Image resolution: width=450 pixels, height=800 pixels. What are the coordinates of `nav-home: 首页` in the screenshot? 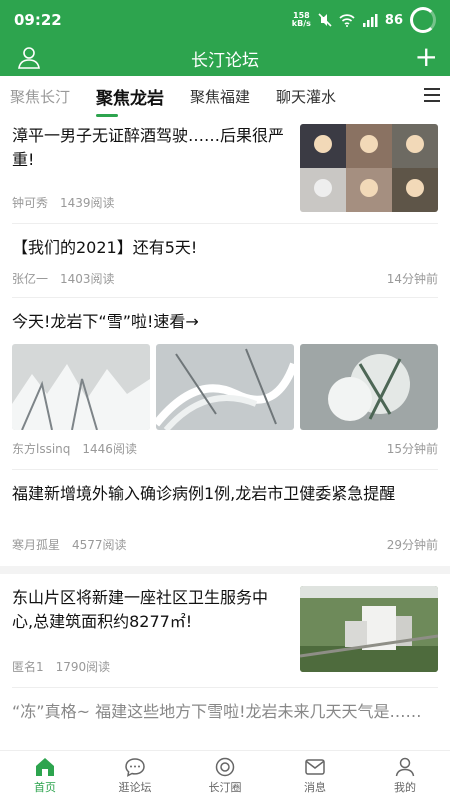 It's located at (45, 775).